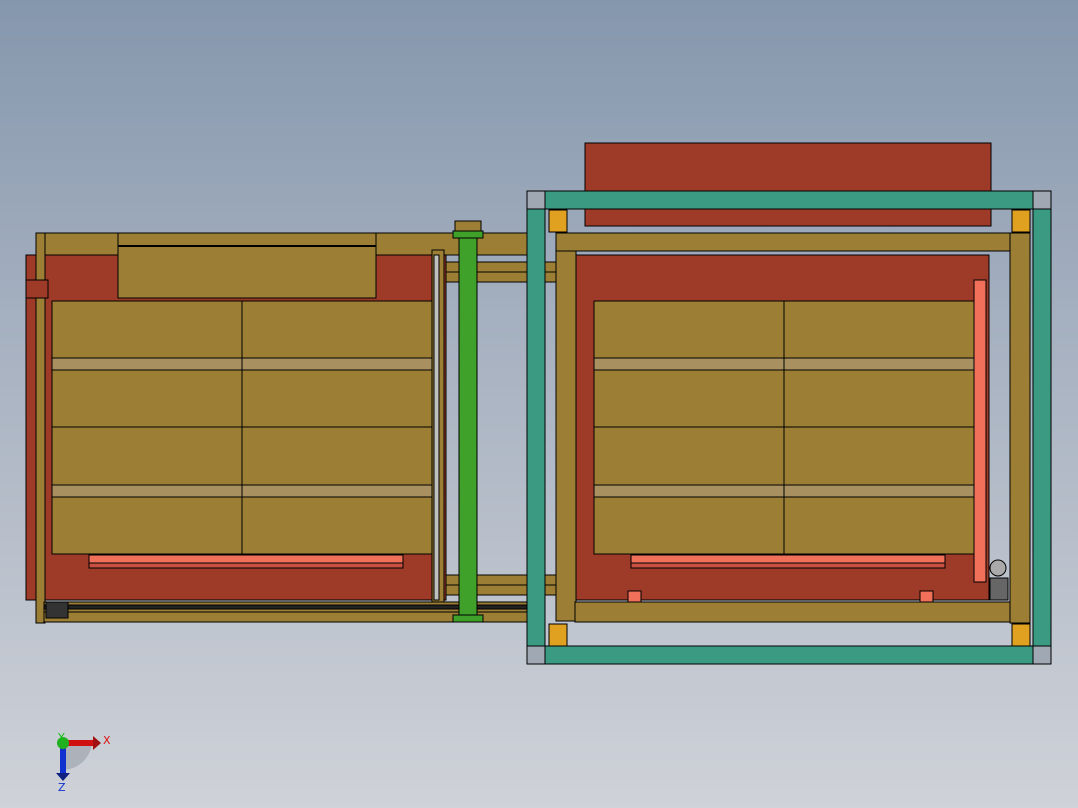  Describe the element at coordinates (242, 427) in the screenshot. I see `left-tiles` at that location.